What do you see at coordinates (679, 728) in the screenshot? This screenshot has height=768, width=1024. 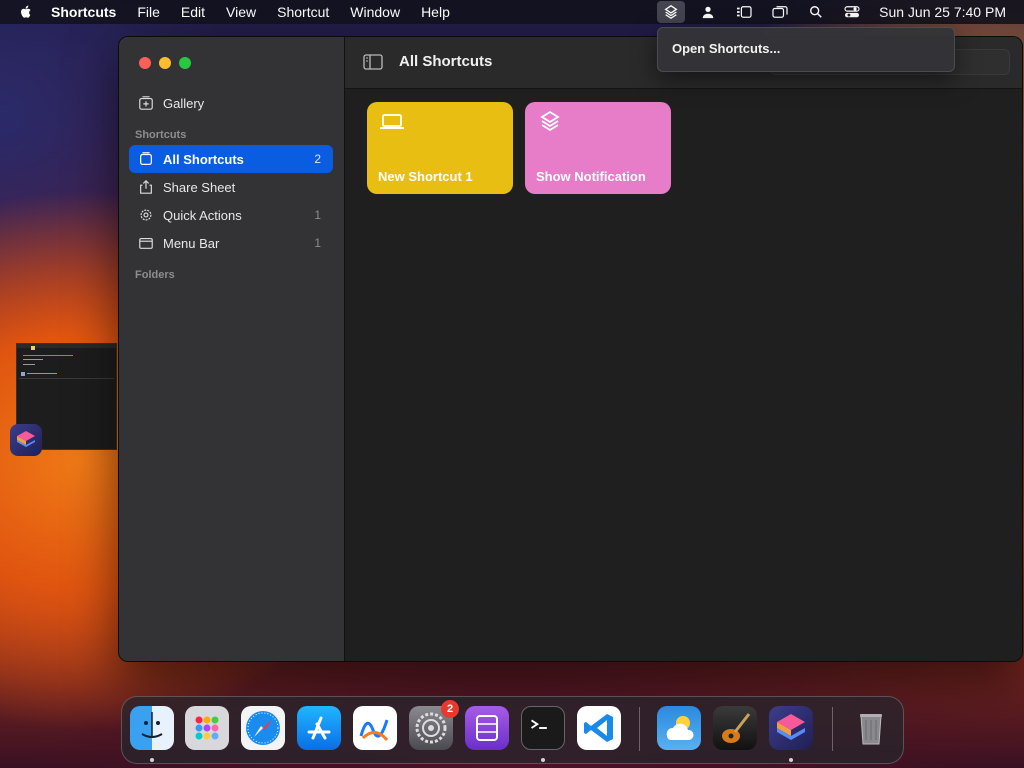 I see `weather-icon` at bounding box center [679, 728].